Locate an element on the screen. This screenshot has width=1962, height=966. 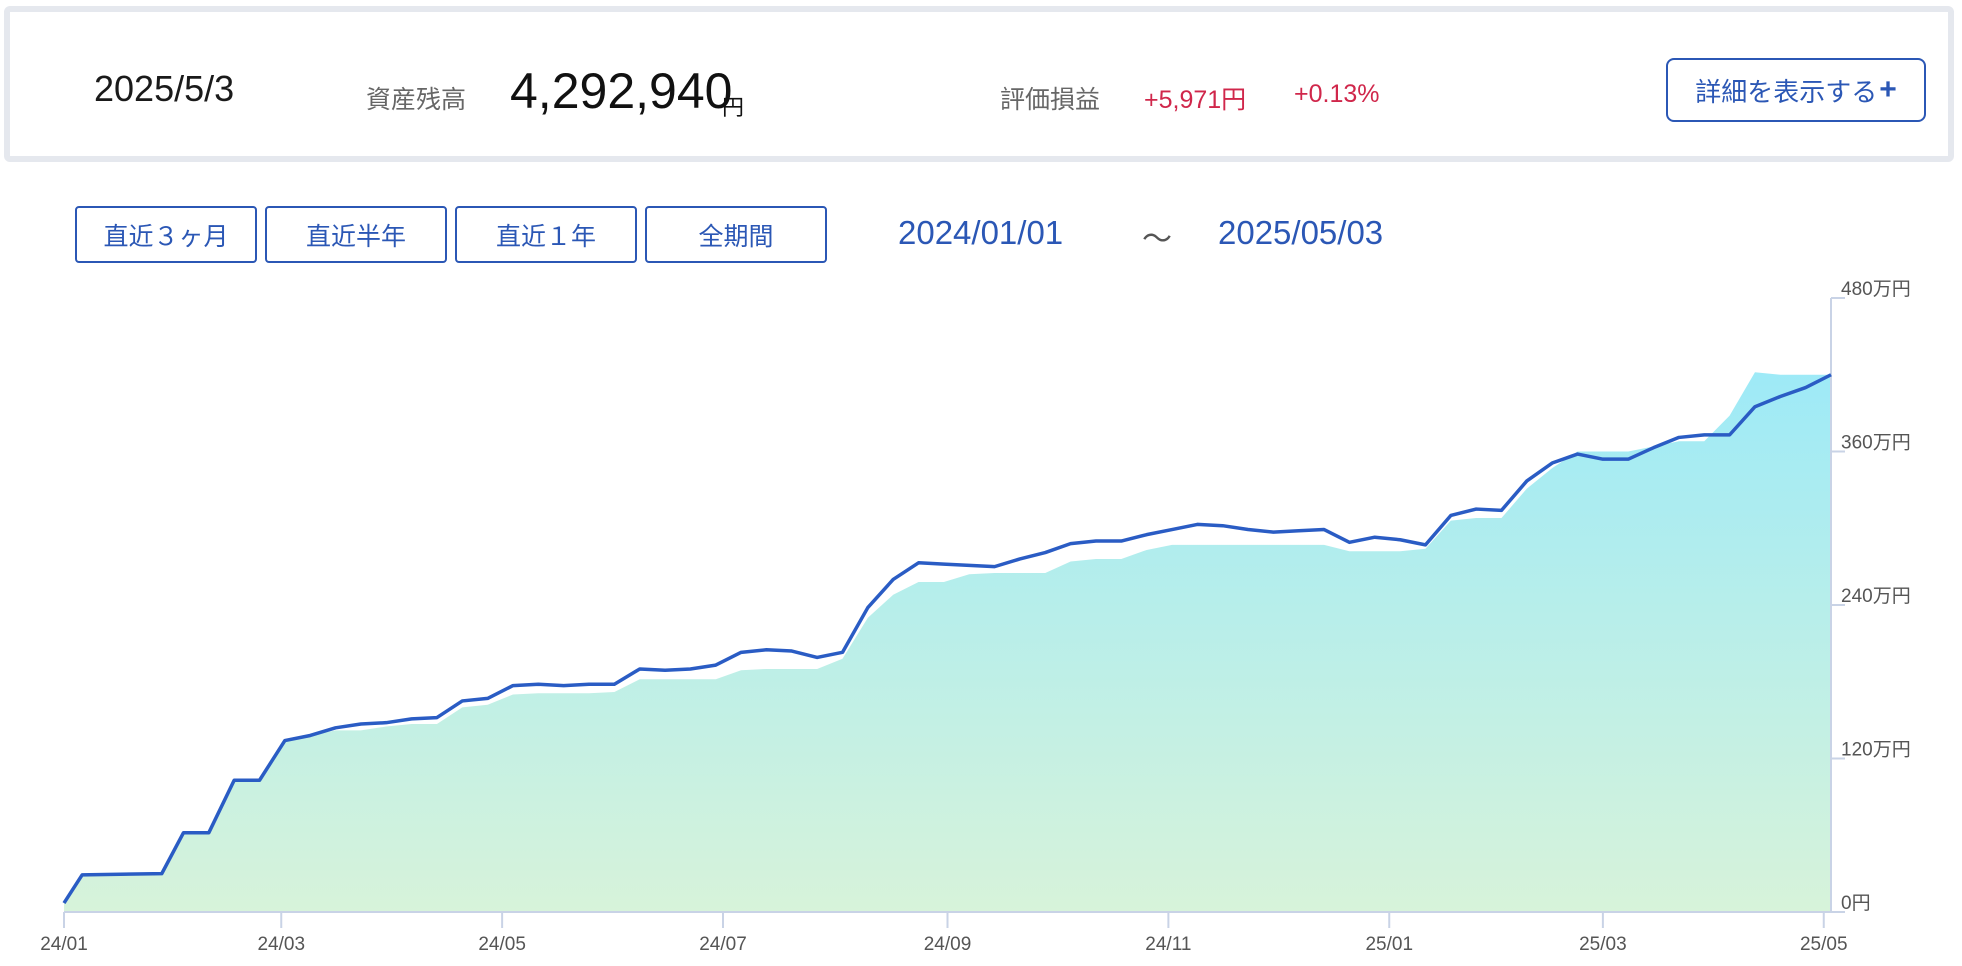
y-tick-label: 240万円 is located at coordinates (1876, 596).